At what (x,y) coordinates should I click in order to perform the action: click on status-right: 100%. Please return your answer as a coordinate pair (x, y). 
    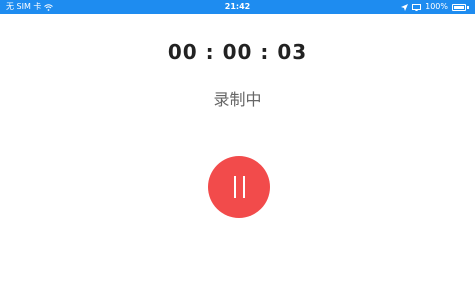
    Looking at the image, I should click on (435, 7).